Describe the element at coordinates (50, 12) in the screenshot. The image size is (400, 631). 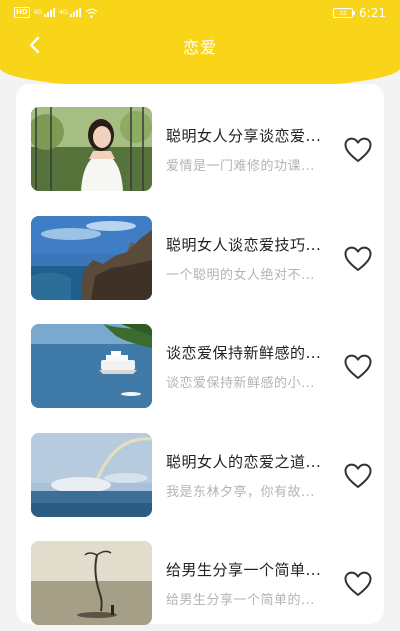
I see `signal-icon` at that location.